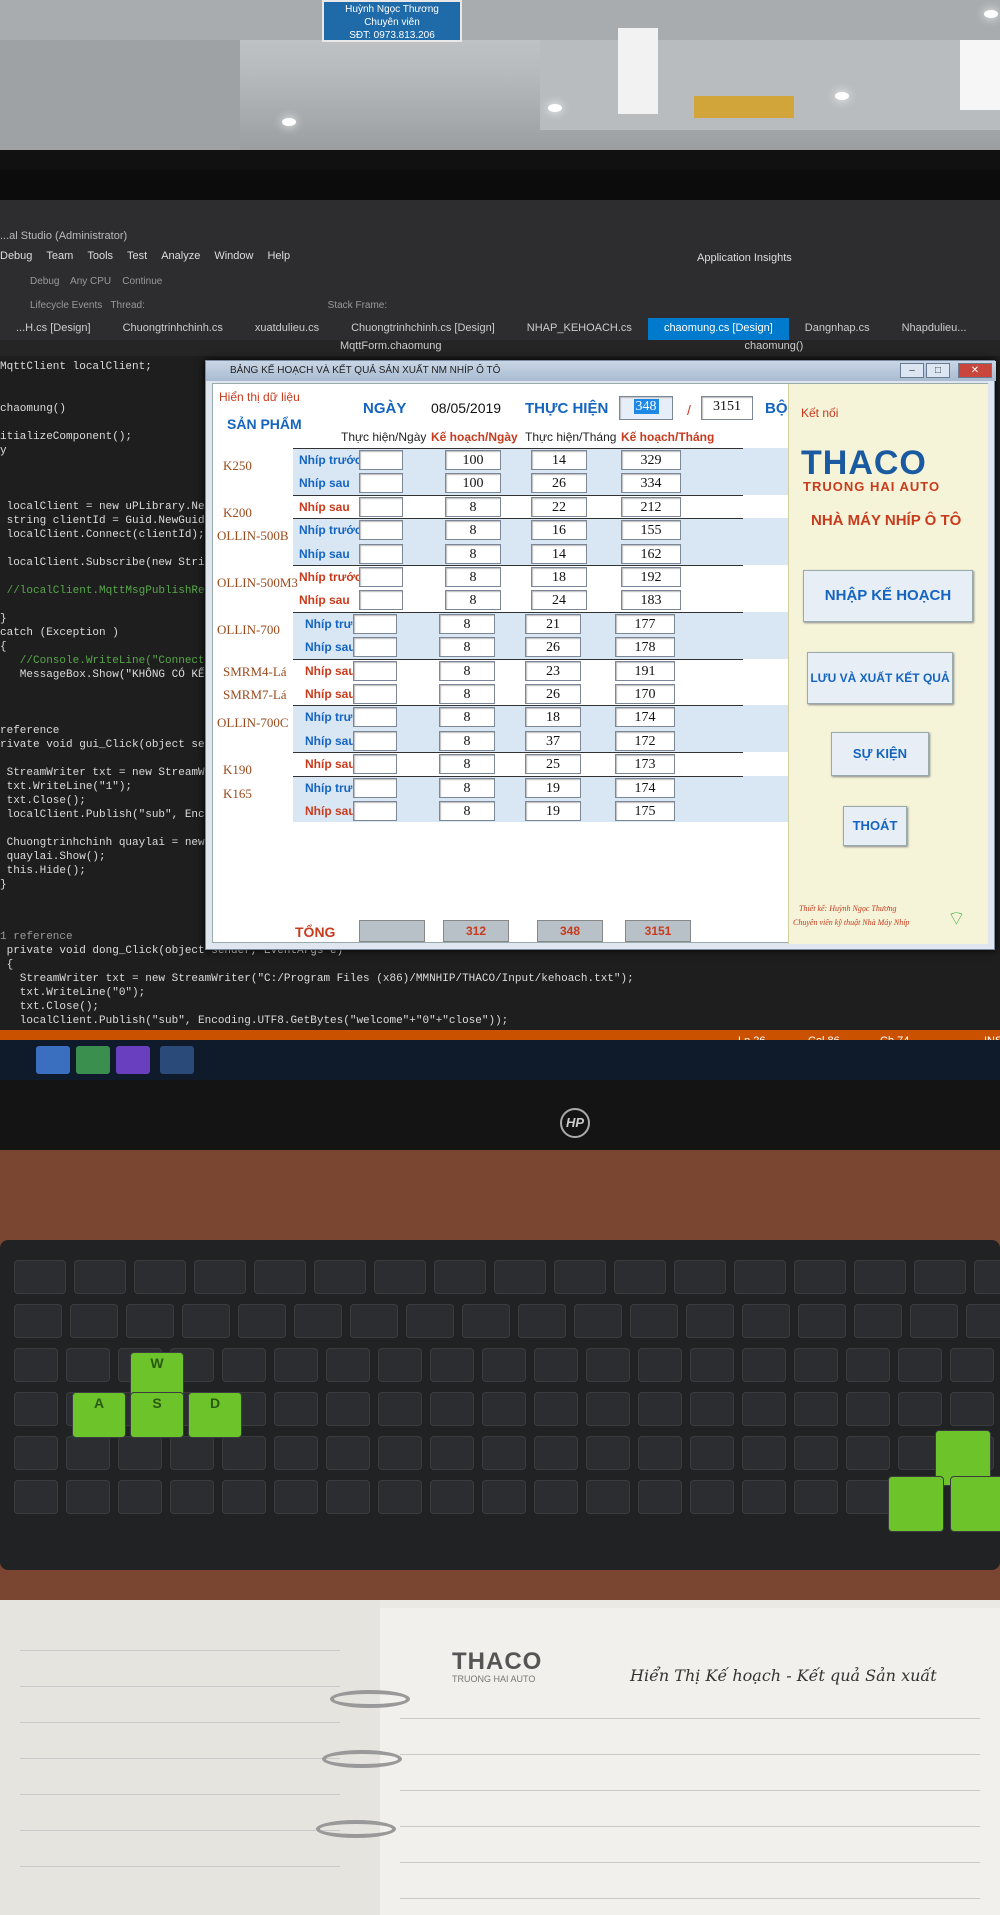 The width and height of the screenshot is (1000, 1915). Describe the element at coordinates (133, 1060) in the screenshot. I see `visual-studio-taskbar-icon` at that location.